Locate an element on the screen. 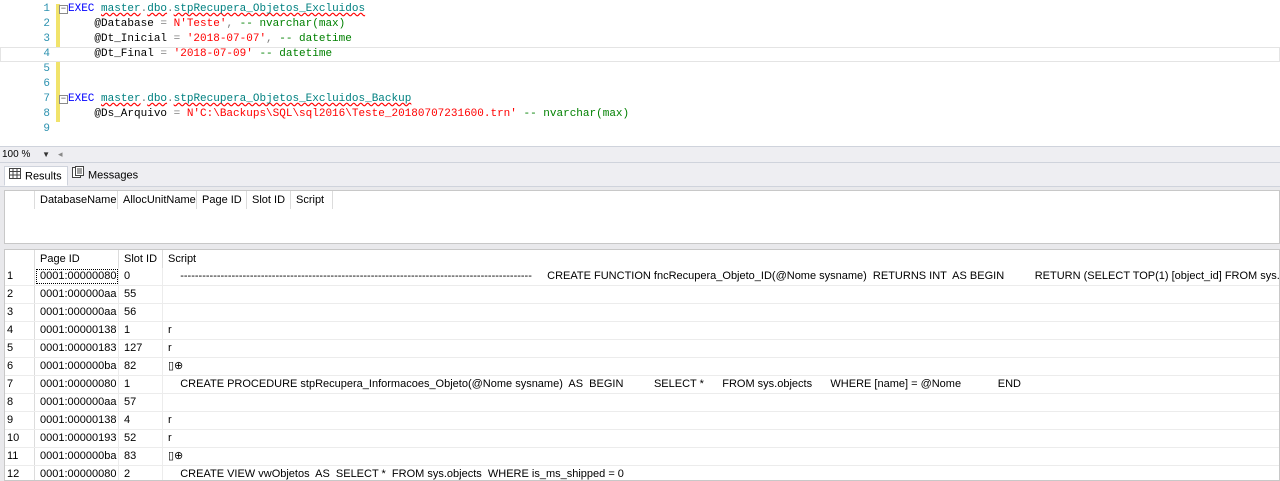 The width and height of the screenshot is (1280, 481). row-number-cell: 9 is located at coordinates (20, 420).